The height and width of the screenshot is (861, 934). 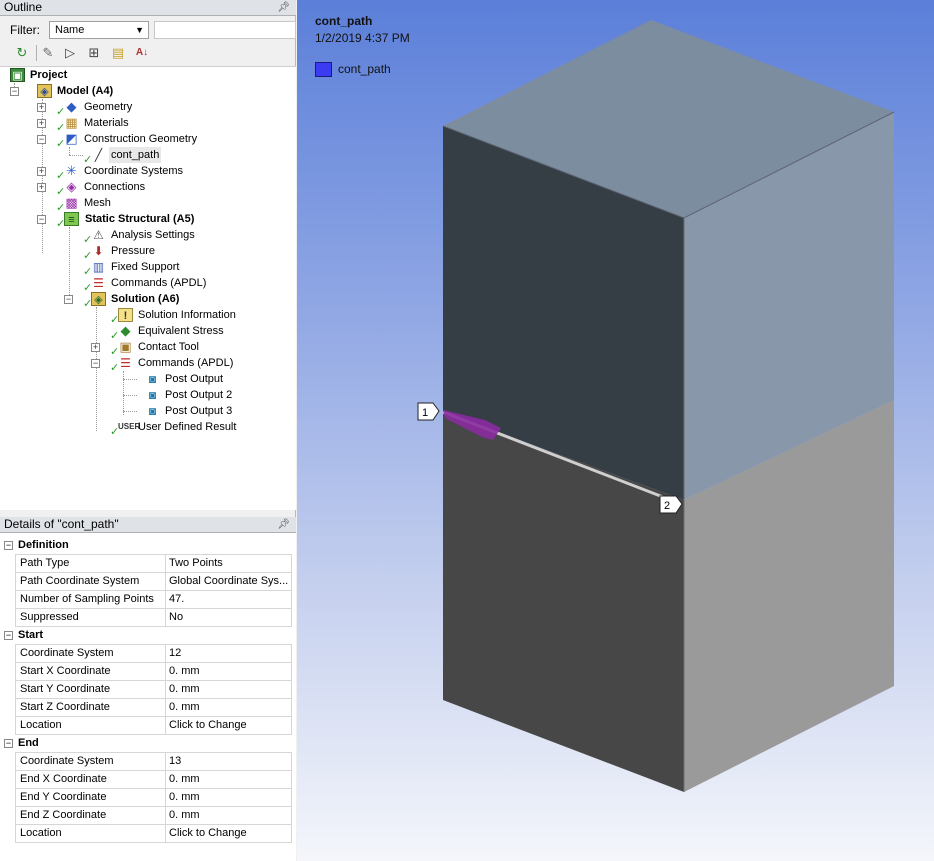 I want to click on refresh-icon: ↻, so click(x=22, y=53).